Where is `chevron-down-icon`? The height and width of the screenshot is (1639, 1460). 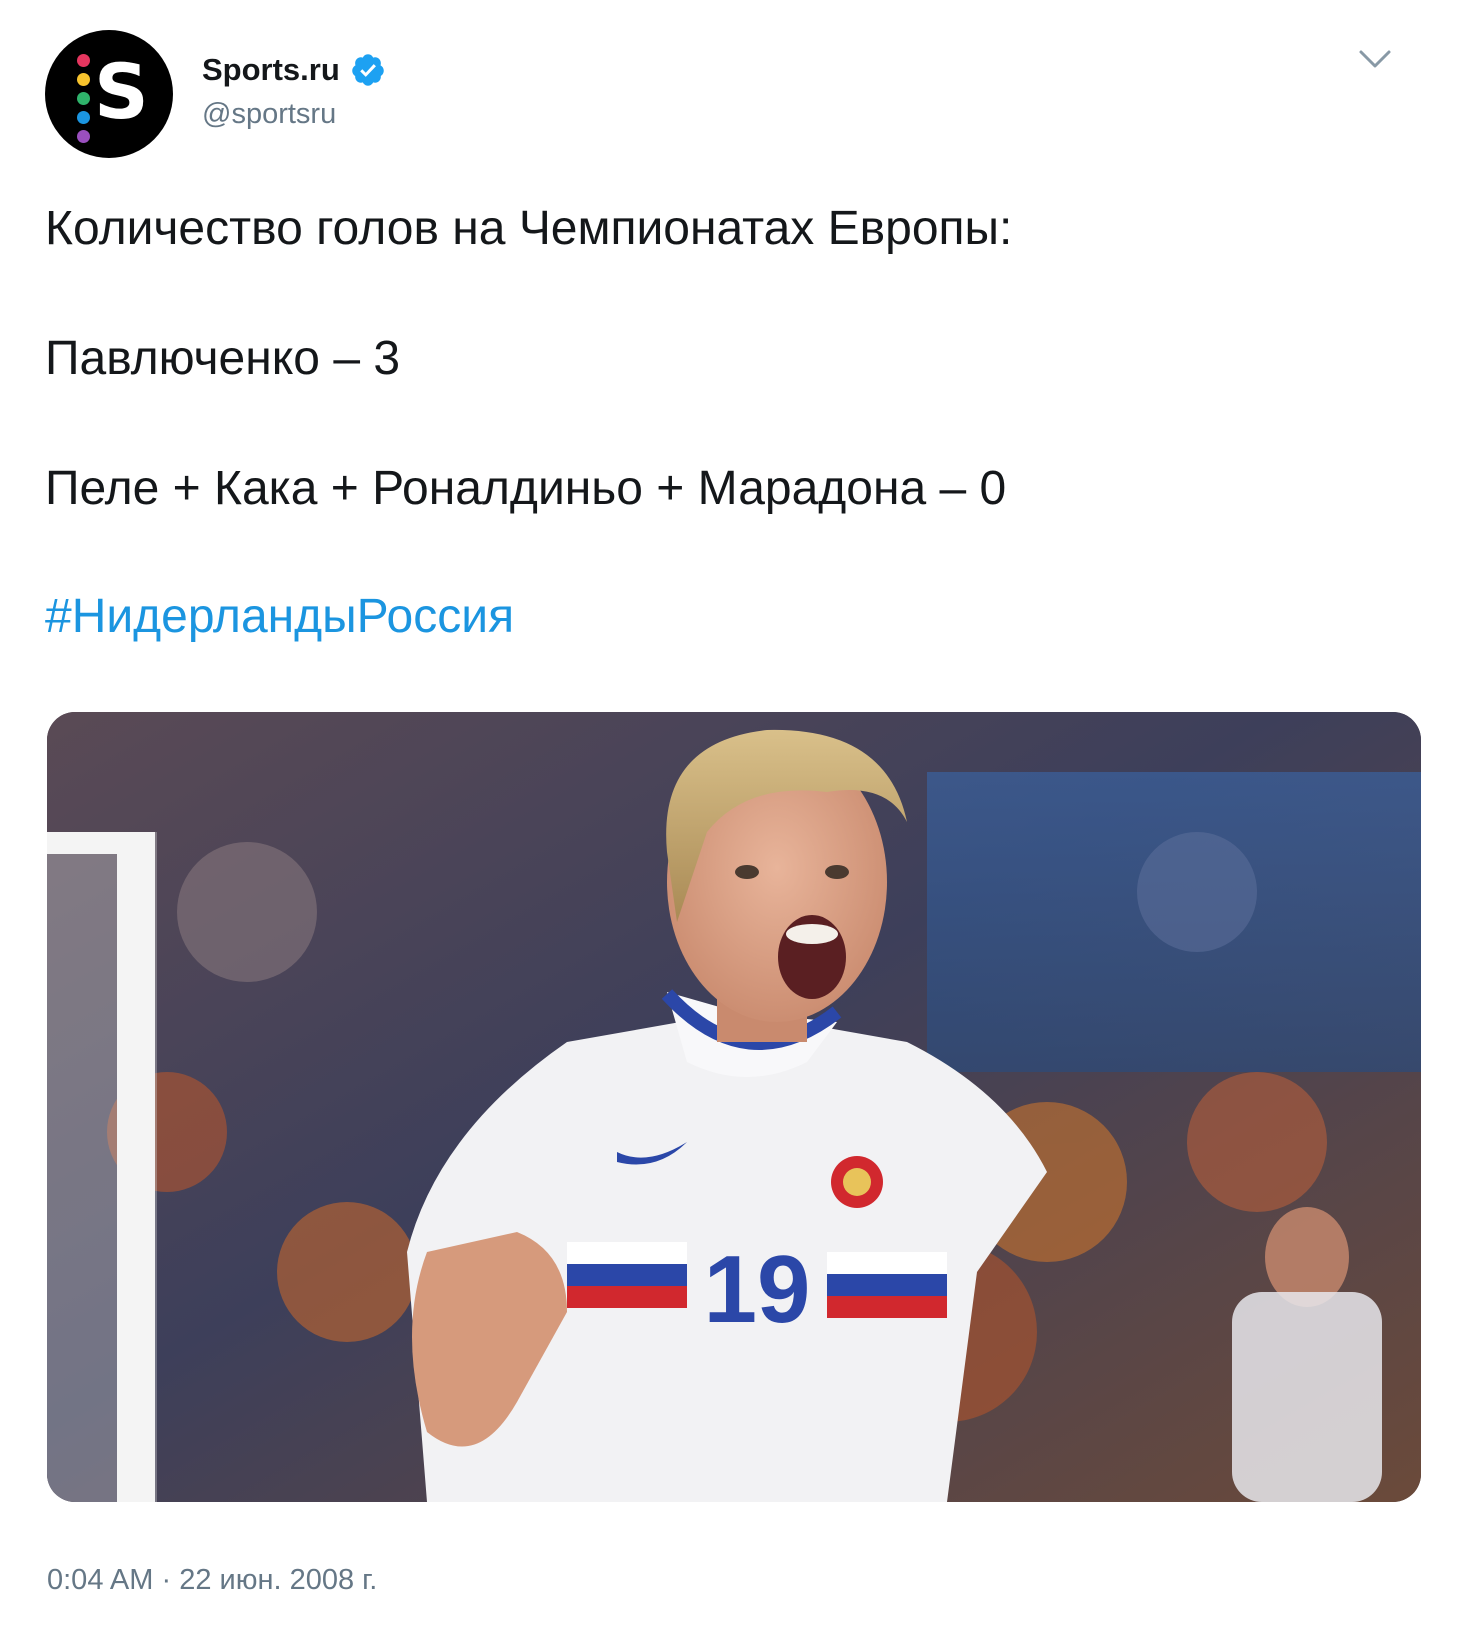
chevron-down-icon is located at coordinates (1375, 60).